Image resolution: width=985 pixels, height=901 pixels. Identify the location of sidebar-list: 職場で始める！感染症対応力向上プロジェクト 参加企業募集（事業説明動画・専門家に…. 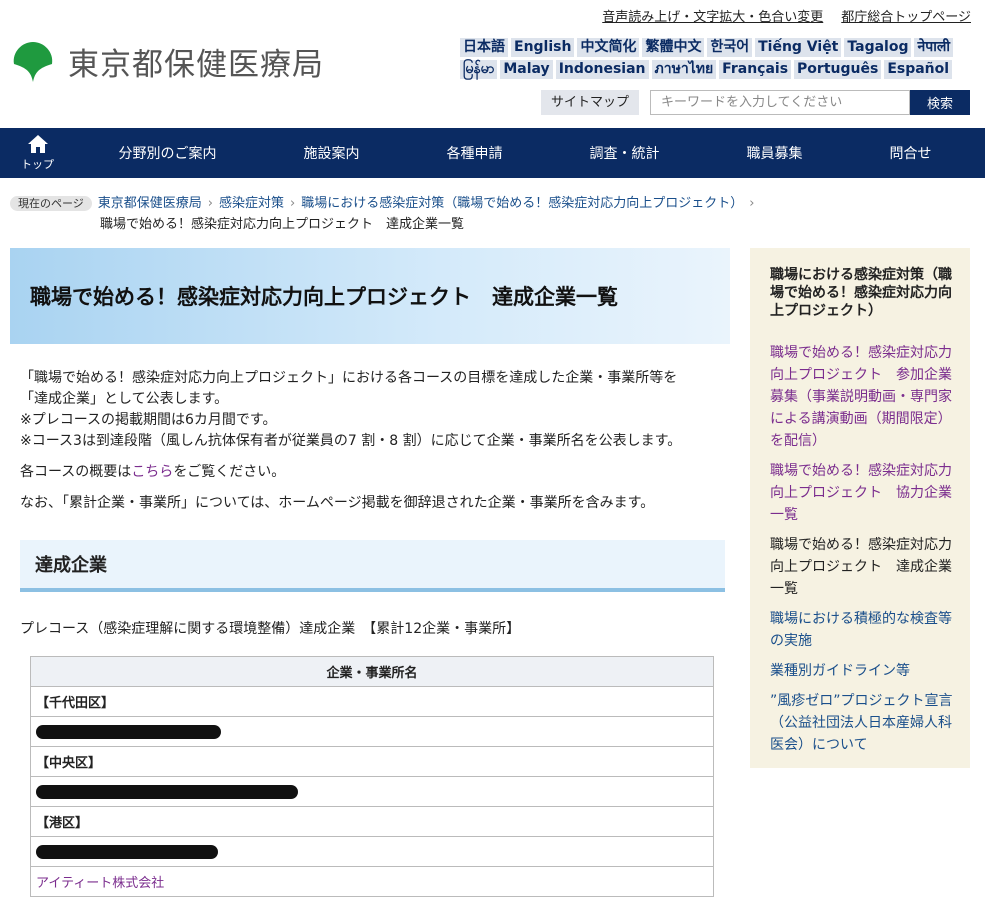
(864, 549).